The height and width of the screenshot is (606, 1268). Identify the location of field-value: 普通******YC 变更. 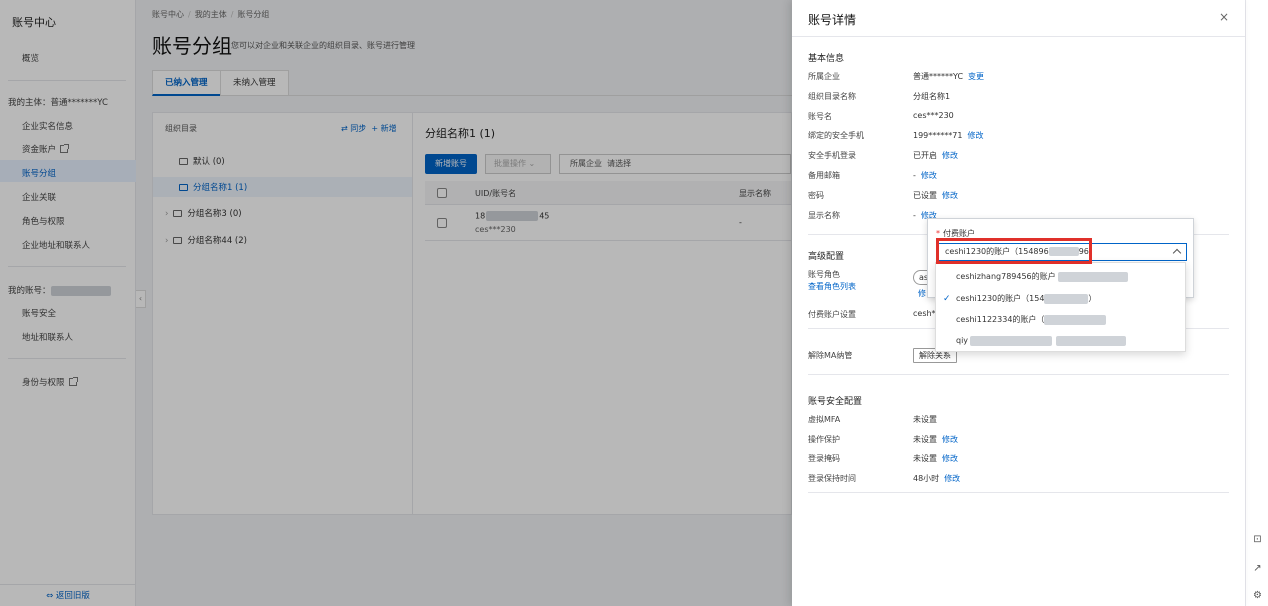
(948, 76).